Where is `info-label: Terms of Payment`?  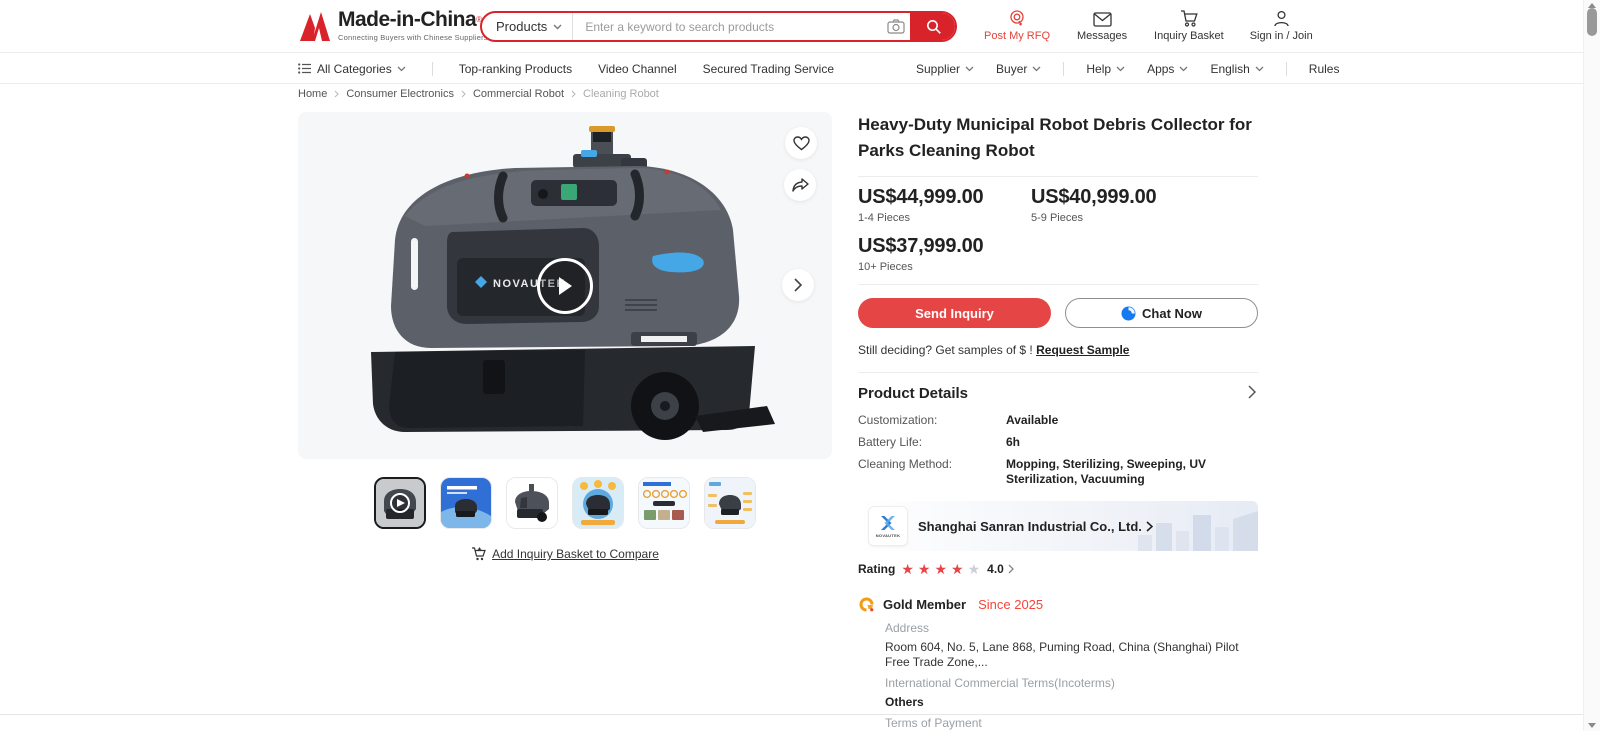 info-label: Terms of Payment is located at coordinates (933, 723).